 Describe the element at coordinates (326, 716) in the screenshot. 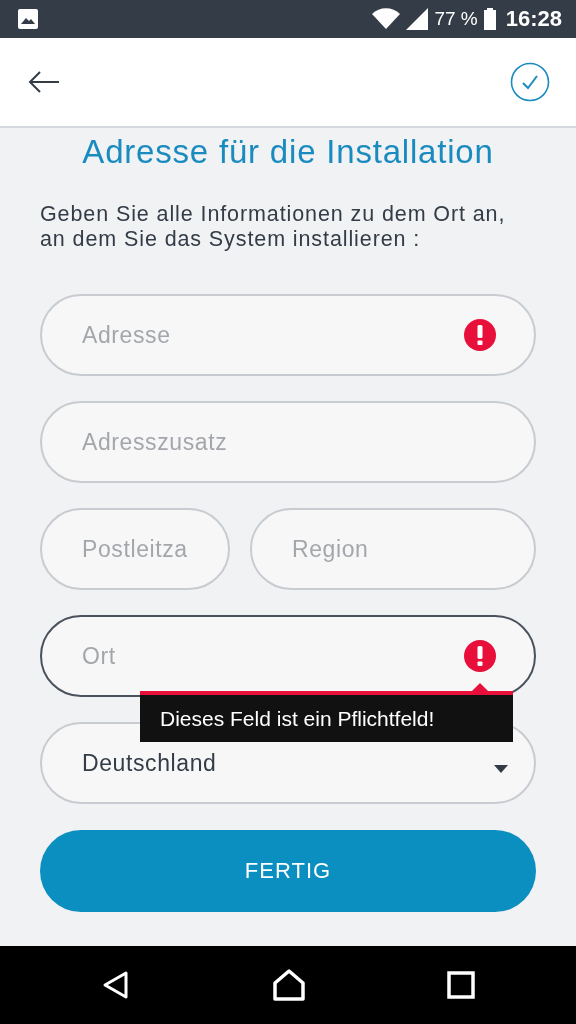

I see `error-tooltip: Dieses Feld ist ein Pflichtfeld!` at that location.